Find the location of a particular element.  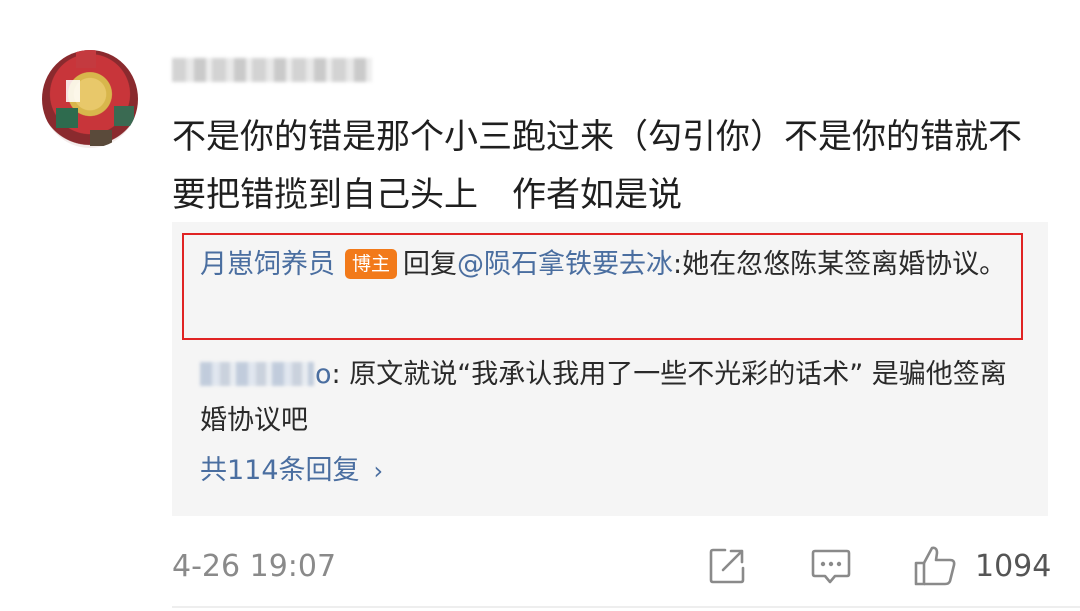

reply-mention: @陨石拿铁要去冰 is located at coordinates (565, 264).